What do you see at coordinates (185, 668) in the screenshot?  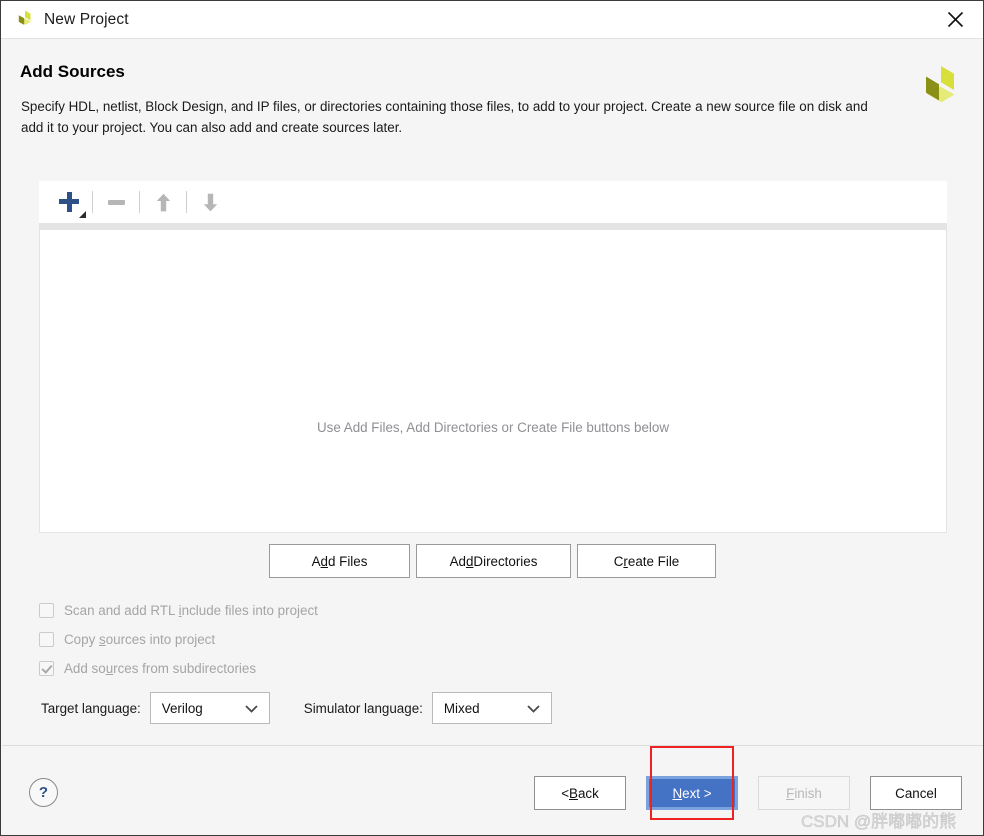 I see `opt2-post: rces from subdirectories` at bounding box center [185, 668].